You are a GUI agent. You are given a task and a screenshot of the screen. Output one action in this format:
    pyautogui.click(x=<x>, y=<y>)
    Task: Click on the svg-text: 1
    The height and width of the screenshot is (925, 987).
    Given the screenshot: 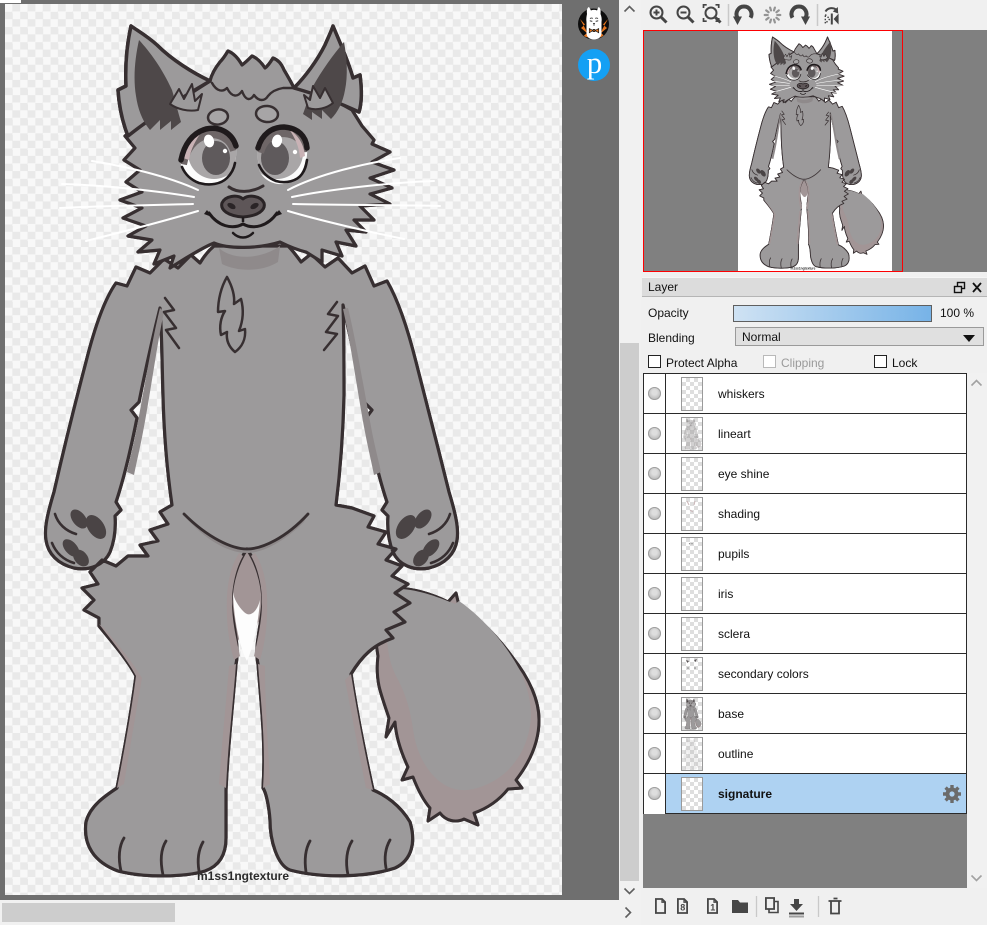 What is the action you would take?
    pyautogui.click(x=712, y=908)
    